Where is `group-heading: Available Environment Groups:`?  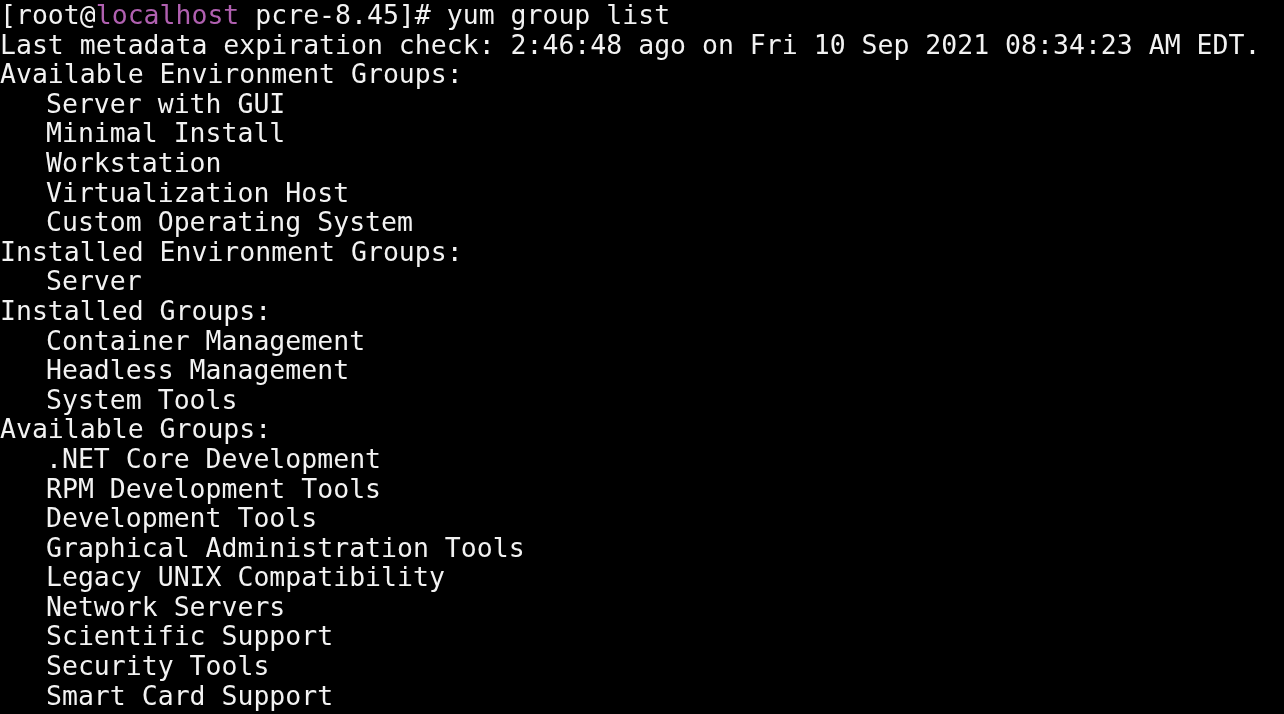
group-heading: Available Environment Groups: is located at coordinates (231, 74).